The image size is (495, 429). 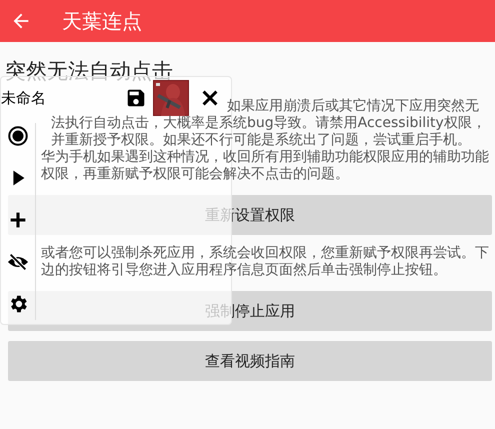 I want to click on paragraph: 或者您可以强制杀死应用，系统会收回权限，您重新赋予权限再尝试。下边的按钮将引导您进入应用程序信息页面然后单击强制停止按钮。, so click(x=265, y=262).